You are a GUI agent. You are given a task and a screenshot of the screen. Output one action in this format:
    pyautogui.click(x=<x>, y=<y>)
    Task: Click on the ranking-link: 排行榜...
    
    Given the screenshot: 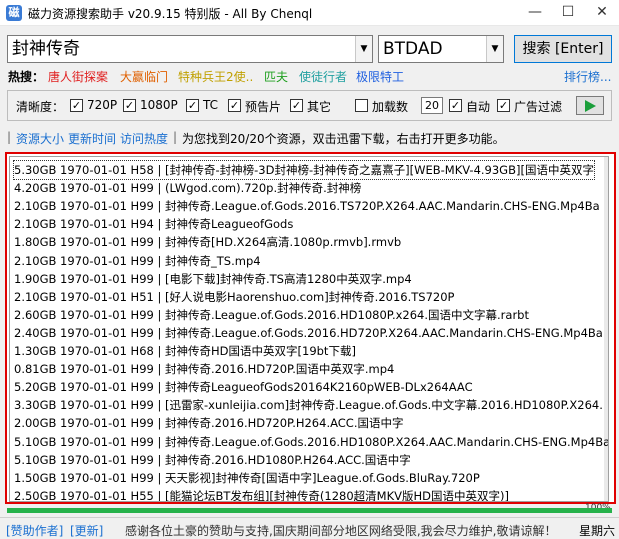 What is the action you would take?
    pyautogui.click(x=587, y=76)
    